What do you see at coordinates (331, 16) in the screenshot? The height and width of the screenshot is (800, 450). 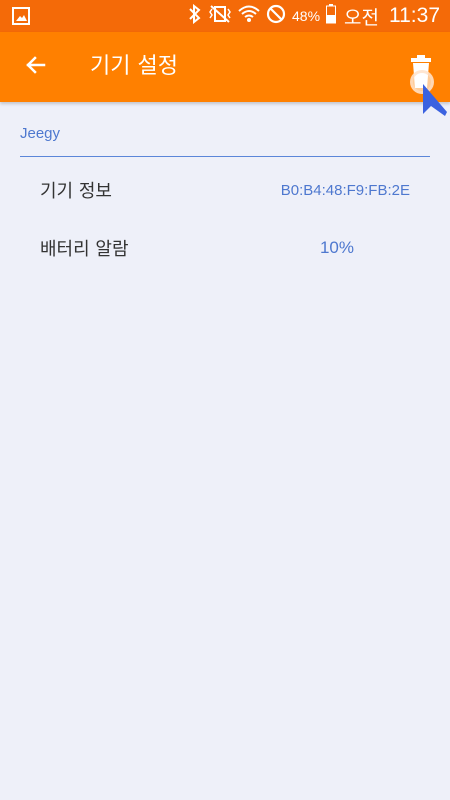 I see `battery-icon` at bounding box center [331, 16].